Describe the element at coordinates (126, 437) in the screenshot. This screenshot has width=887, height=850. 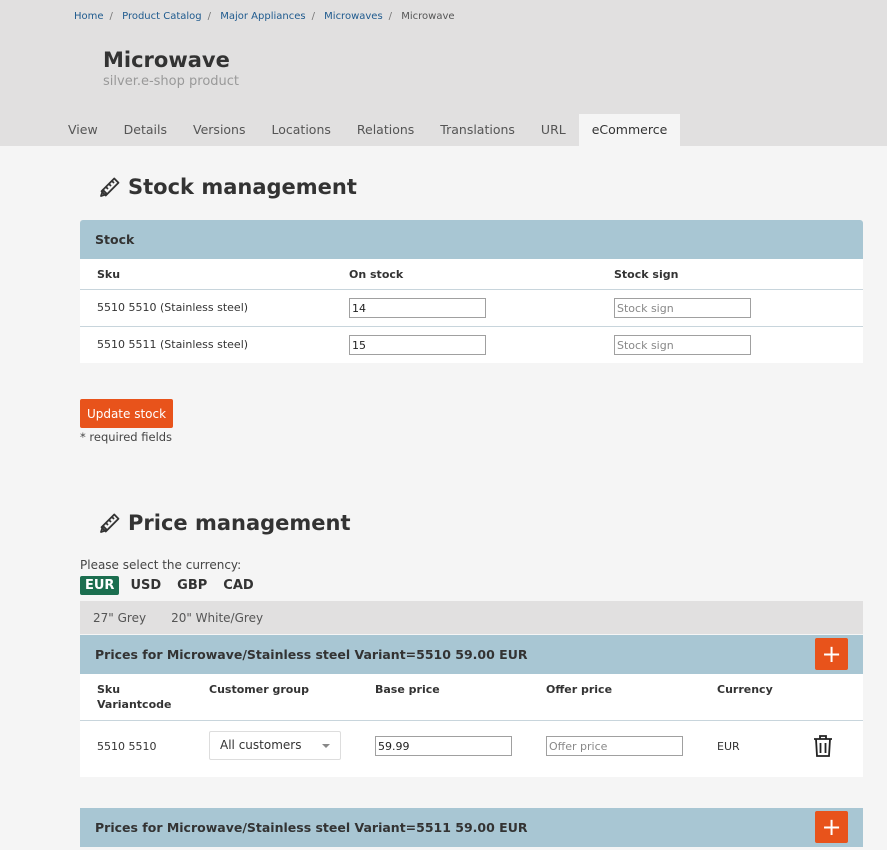
I see `required-fields-note: * required fields` at that location.